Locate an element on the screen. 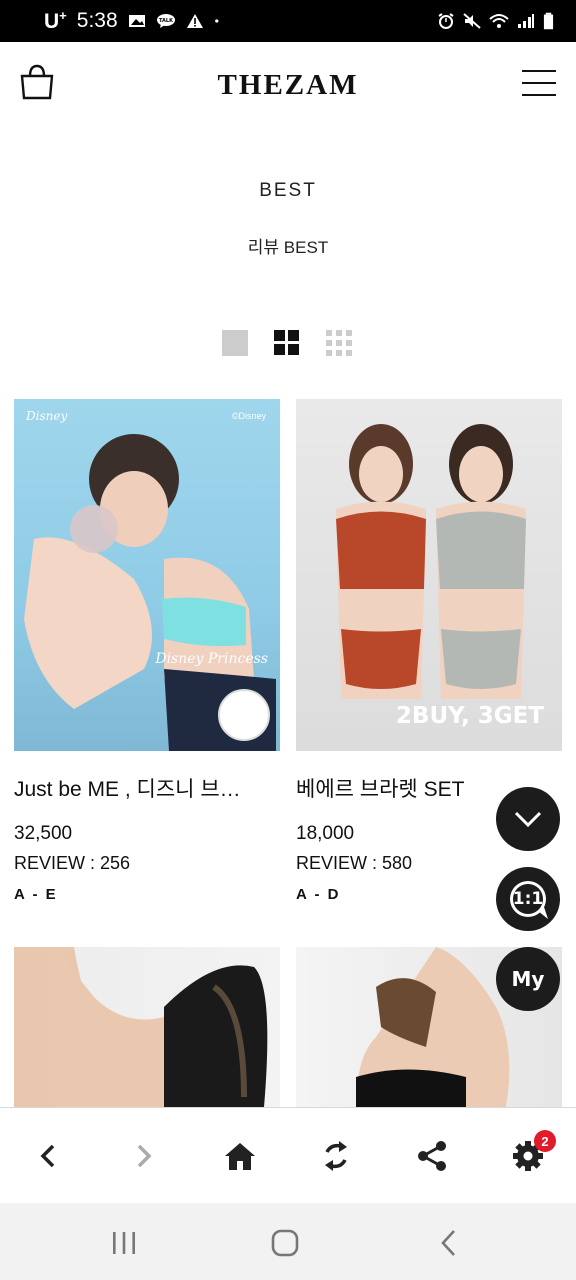  chevron-down-icon is located at coordinates (528, 819).